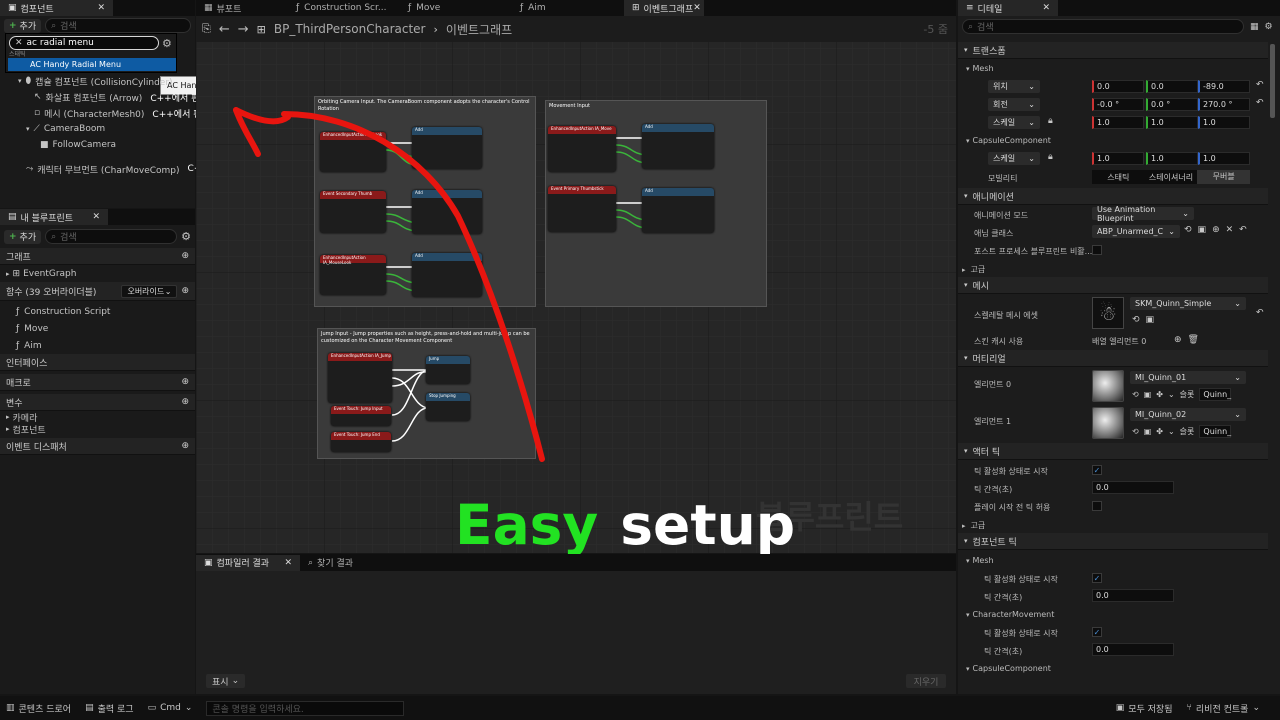 The height and width of the screenshot is (720, 1280). What do you see at coordinates (1118, 158) in the screenshot?
I see `cap-scale-x: 1.0` at bounding box center [1118, 158].